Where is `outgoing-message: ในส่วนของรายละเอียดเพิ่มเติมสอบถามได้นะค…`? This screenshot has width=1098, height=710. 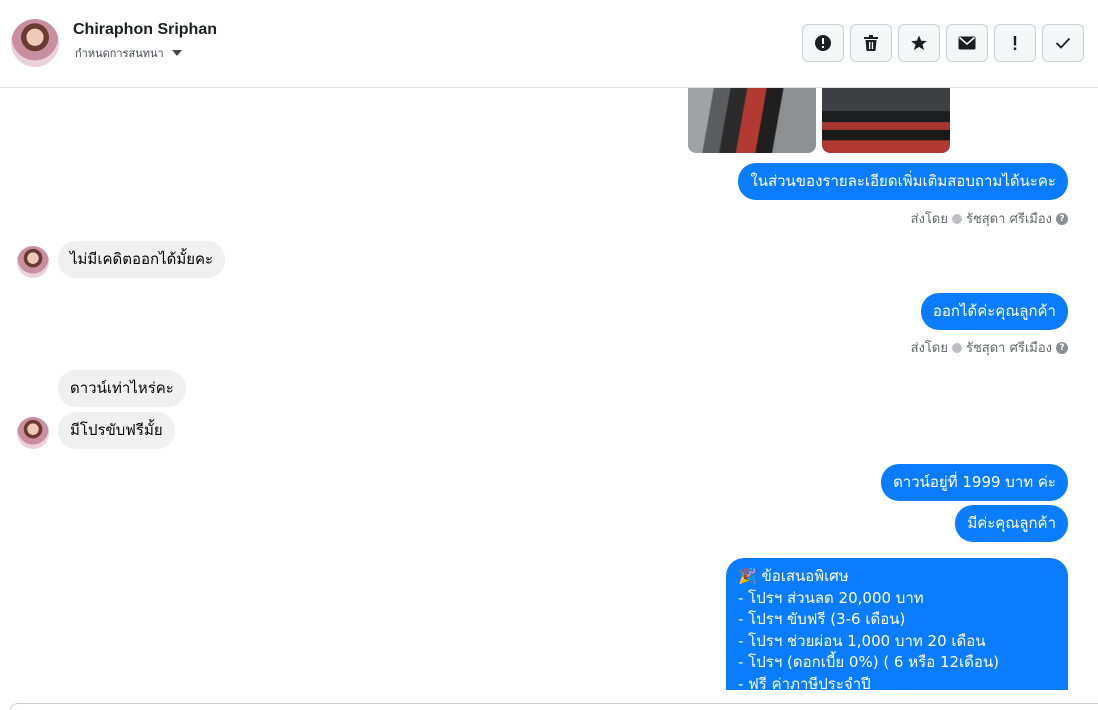
outgoing-message: ในส่วนของรายละเอียดเพิ่มเติมสอบถามได้นะค… is located at coordinates (903, 181).